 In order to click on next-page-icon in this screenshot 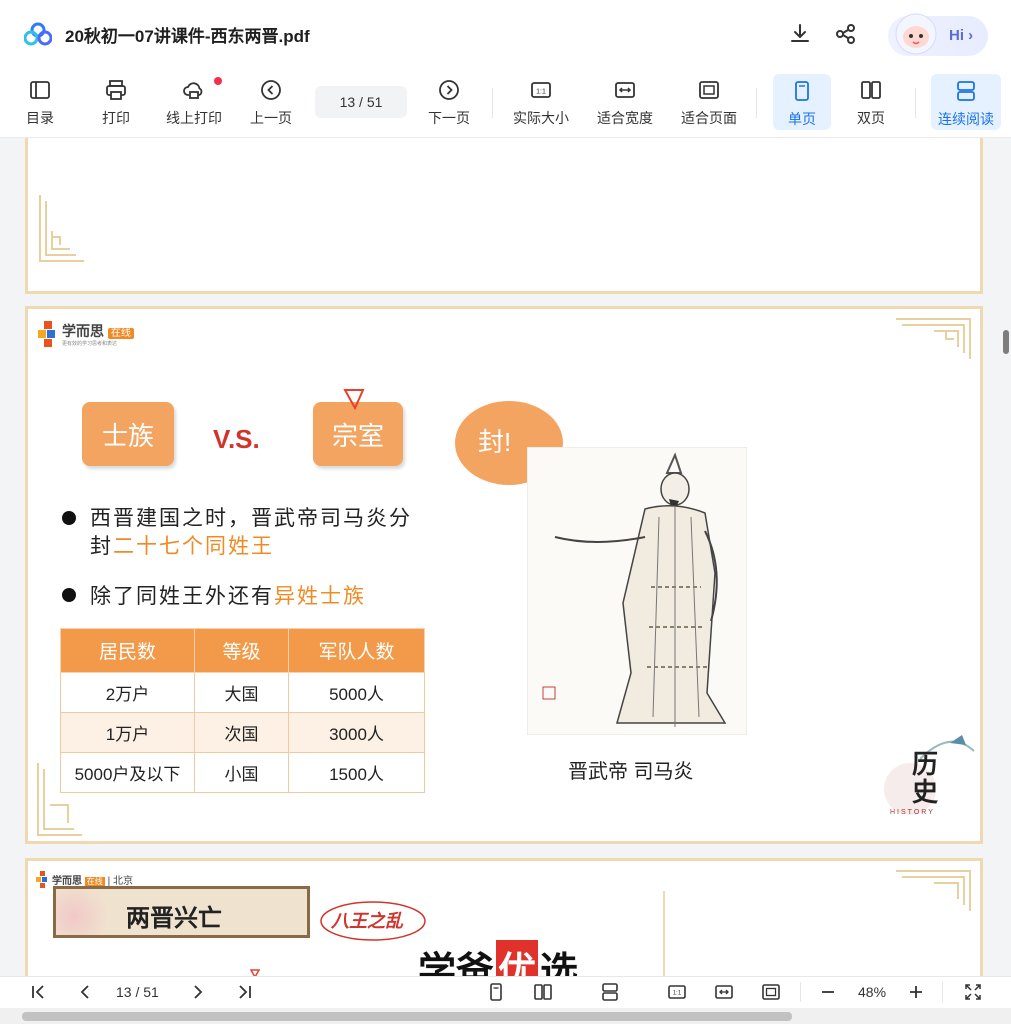, I will do `click(197, 992)`.